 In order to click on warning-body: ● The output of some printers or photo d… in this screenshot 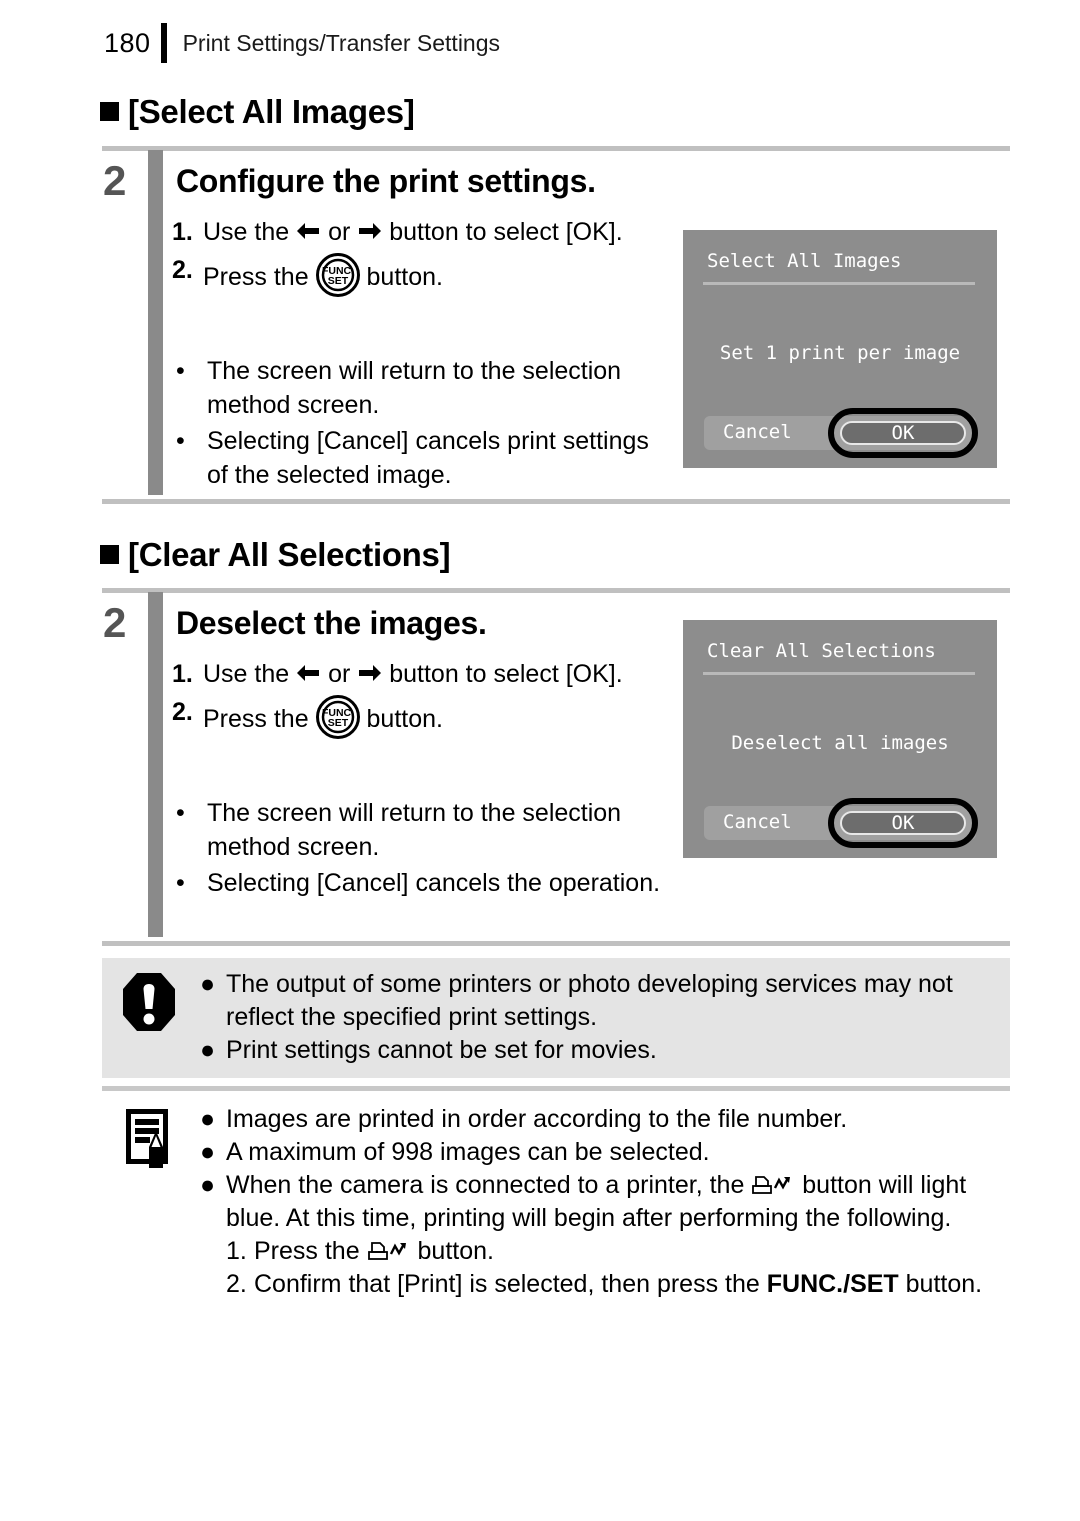, I will do `click(600, 1017)`.